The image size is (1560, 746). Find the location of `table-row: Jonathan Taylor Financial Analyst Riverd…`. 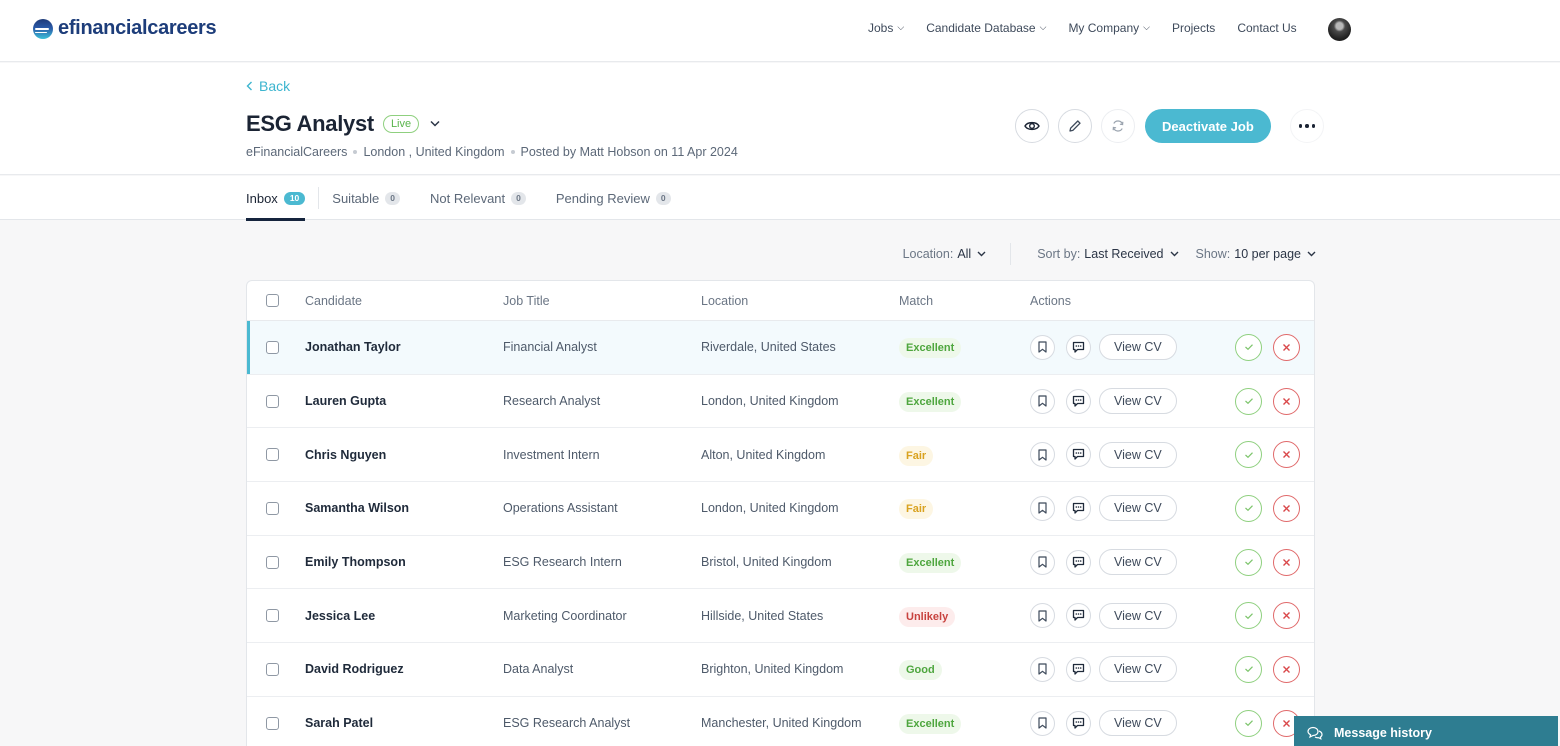

table-row: Jonathan Taylor Financial Analyst Riverd… is located at coordinates (780, 348).